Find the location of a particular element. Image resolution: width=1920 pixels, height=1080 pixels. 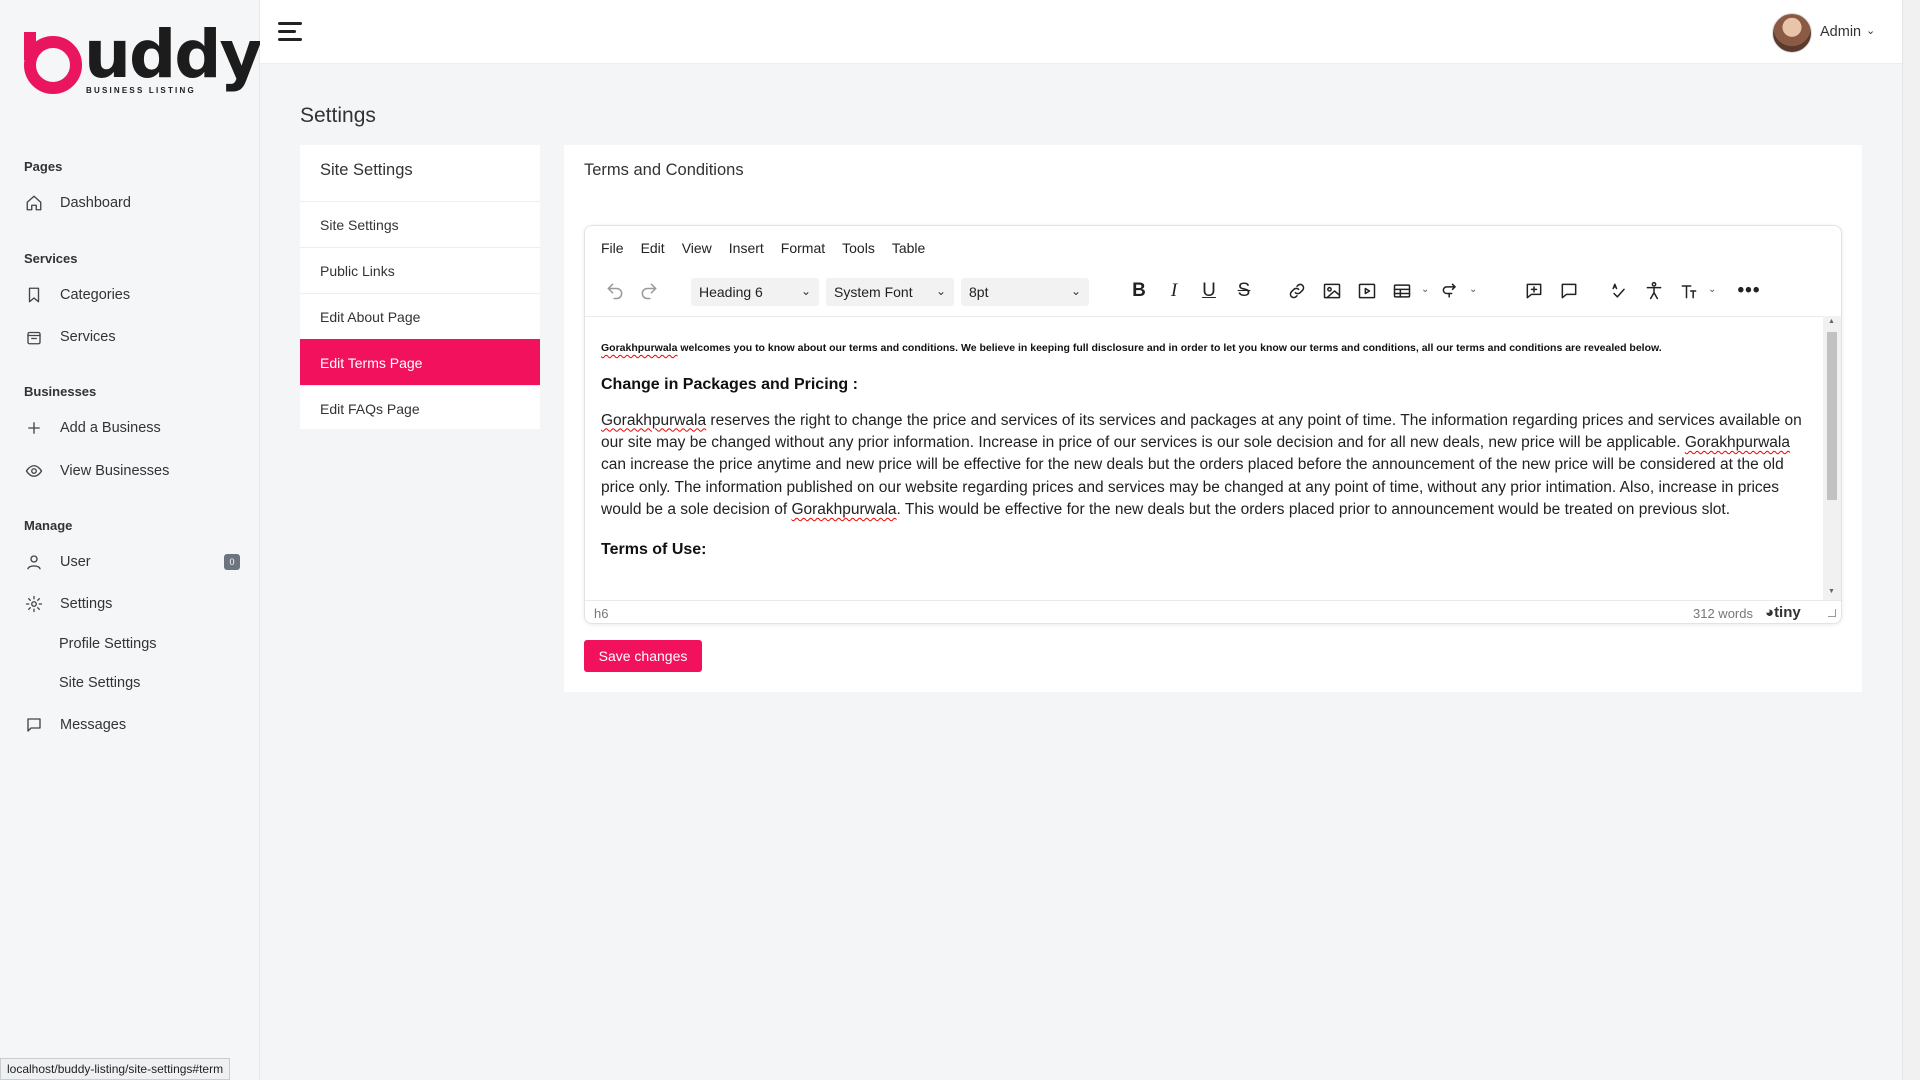

logo-word: uddy is located at coordinates (173, 54).